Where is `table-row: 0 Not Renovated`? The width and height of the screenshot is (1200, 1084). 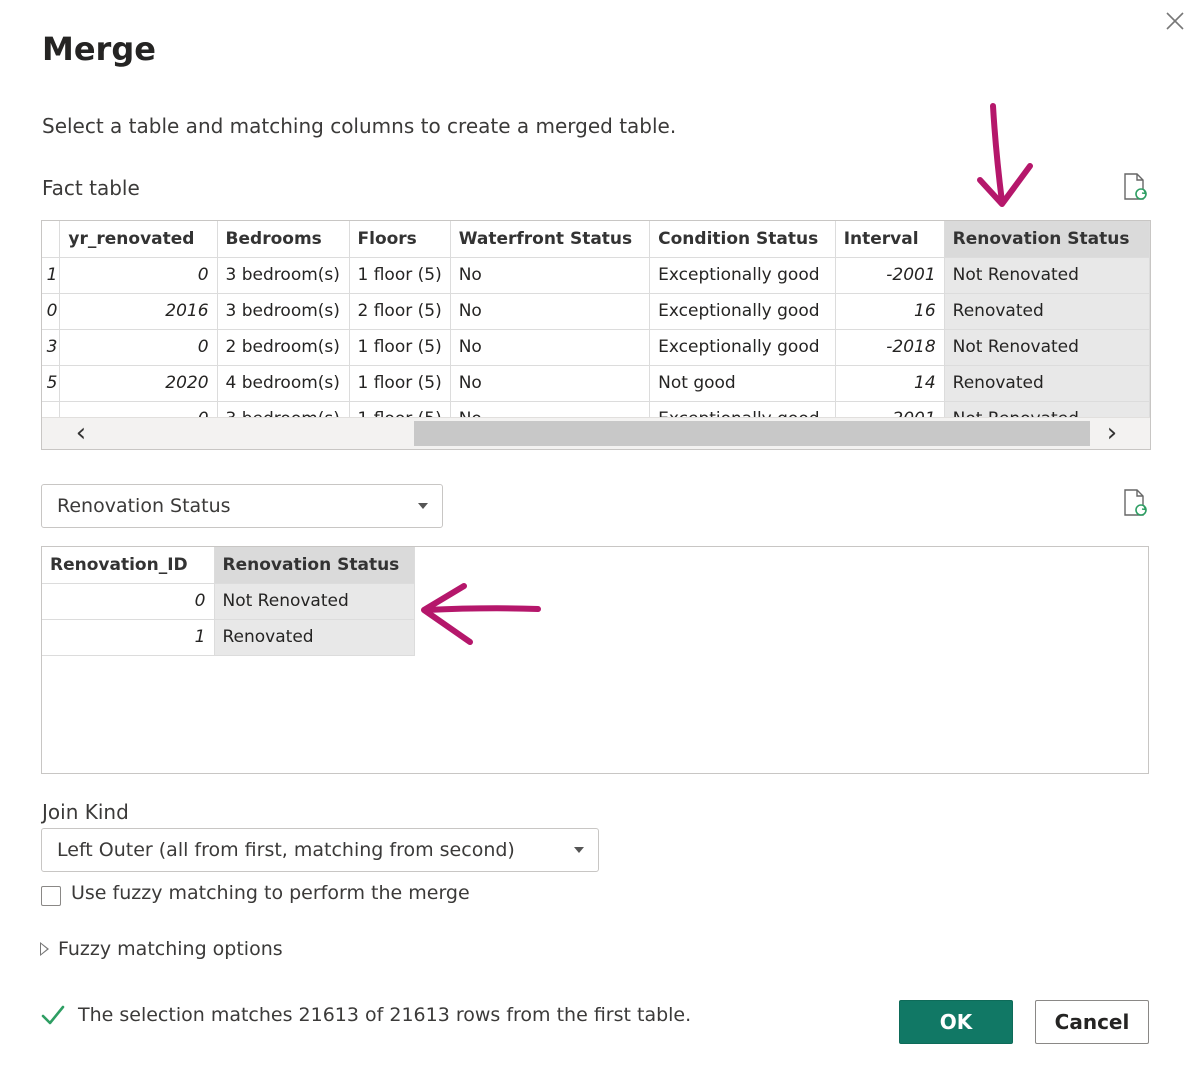
table-row: 0 Not Renovated is located at coordinates (228, 601).